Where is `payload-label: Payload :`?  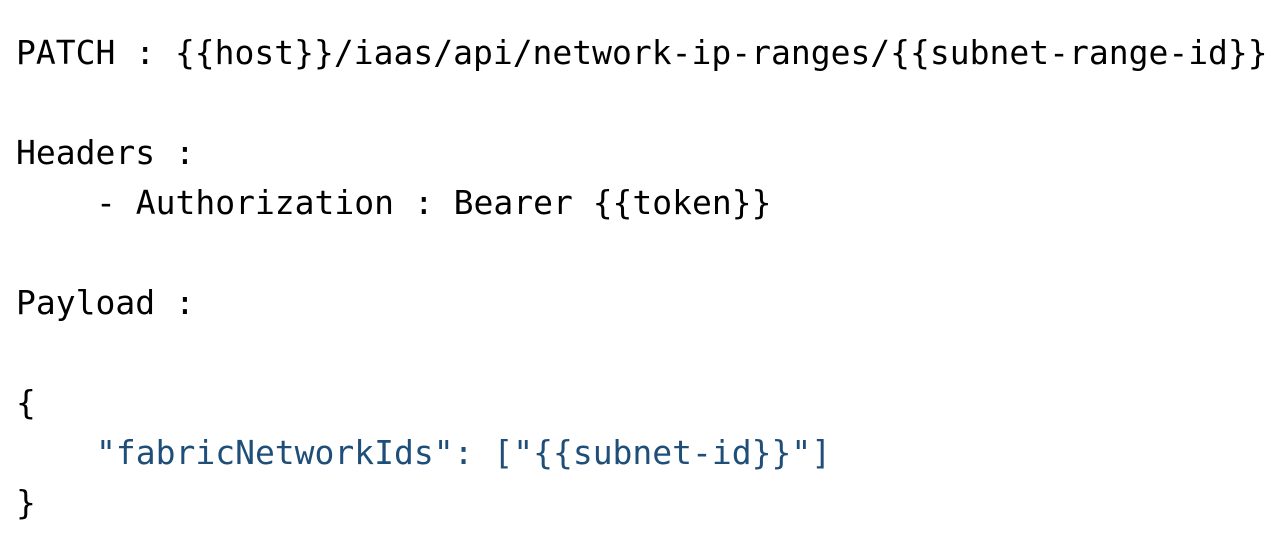 payload-label: Payload : is located at coordinates (105, 302).